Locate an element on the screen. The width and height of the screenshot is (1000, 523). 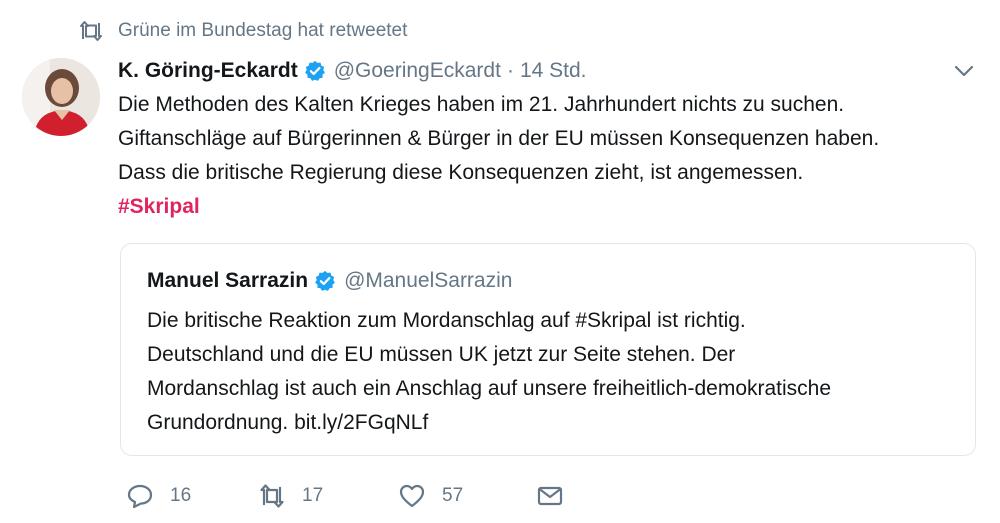
avatar-image is located at coordinates (61, 97).